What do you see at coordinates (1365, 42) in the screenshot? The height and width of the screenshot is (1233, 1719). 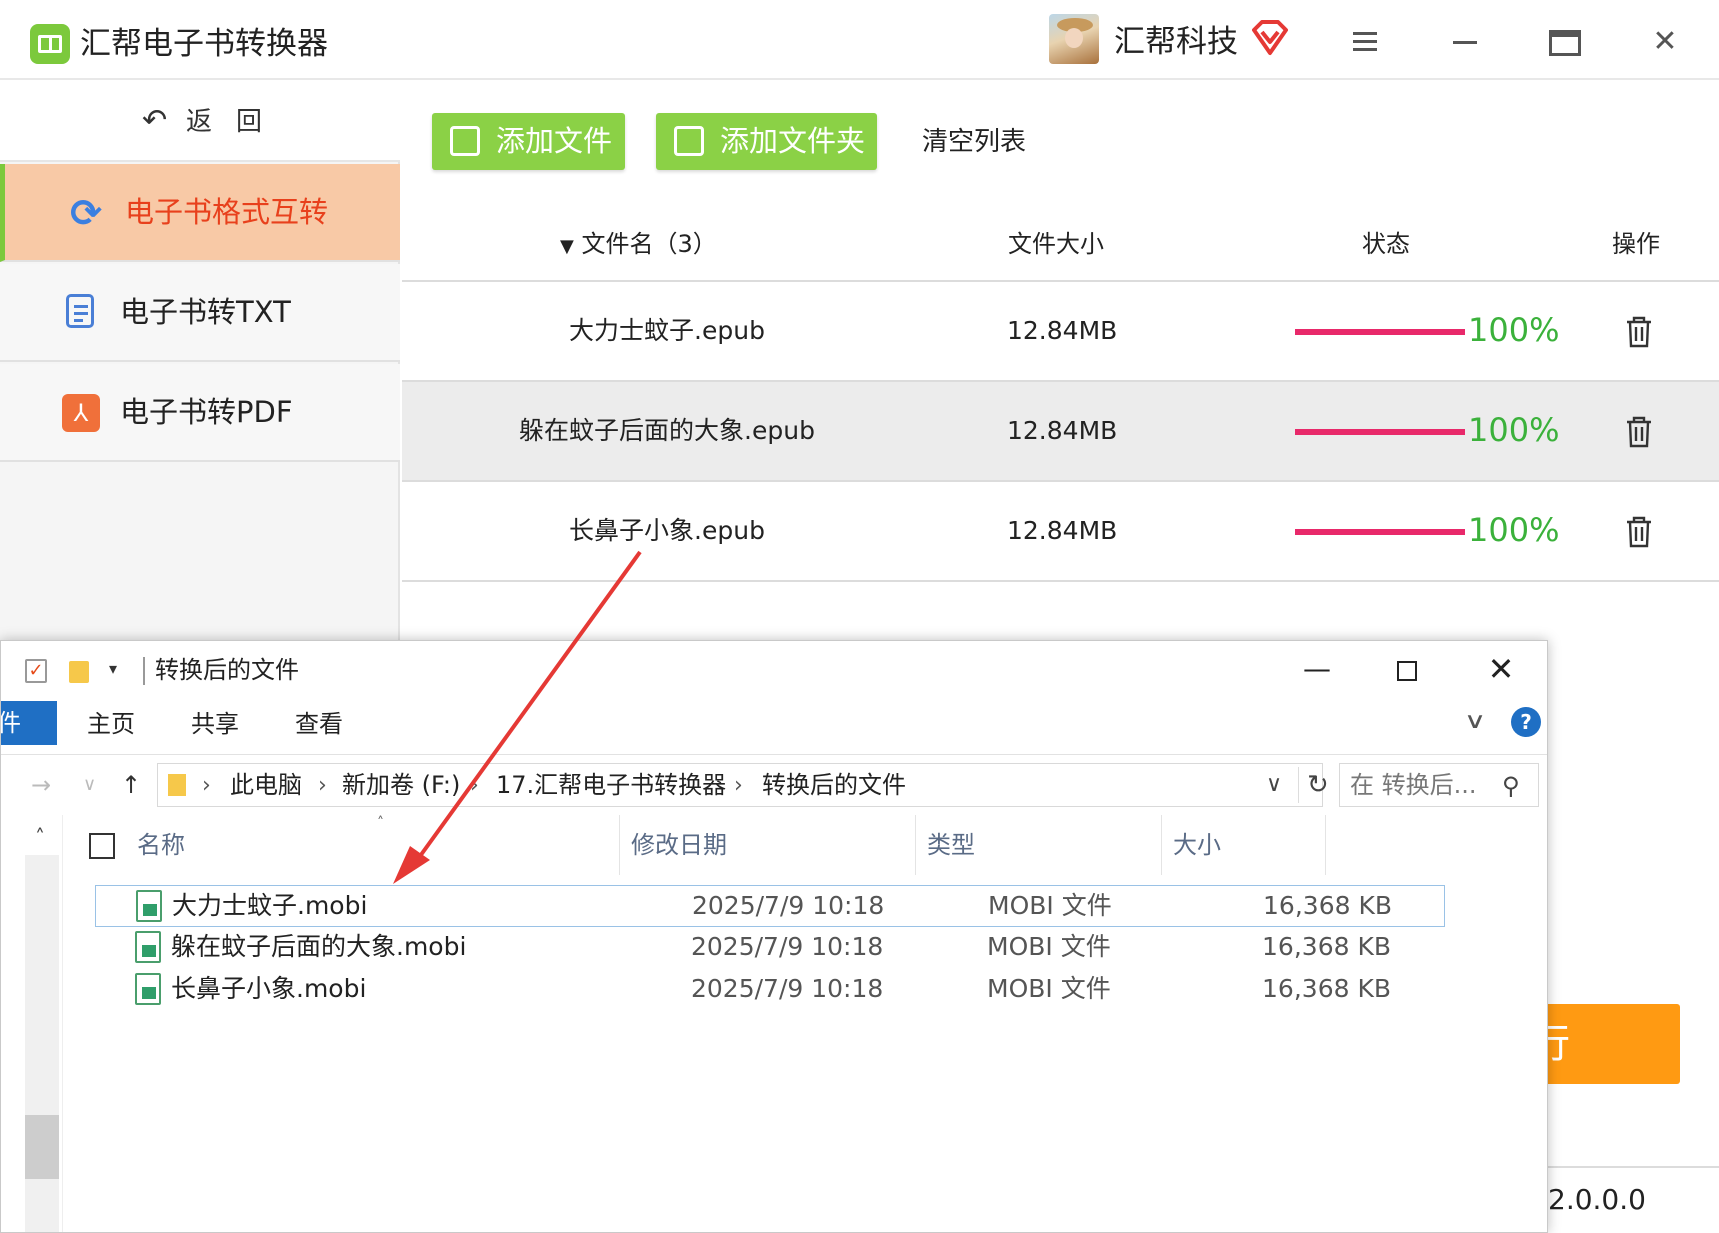 I see `menu-icon` at bounding box center [1365, 42].